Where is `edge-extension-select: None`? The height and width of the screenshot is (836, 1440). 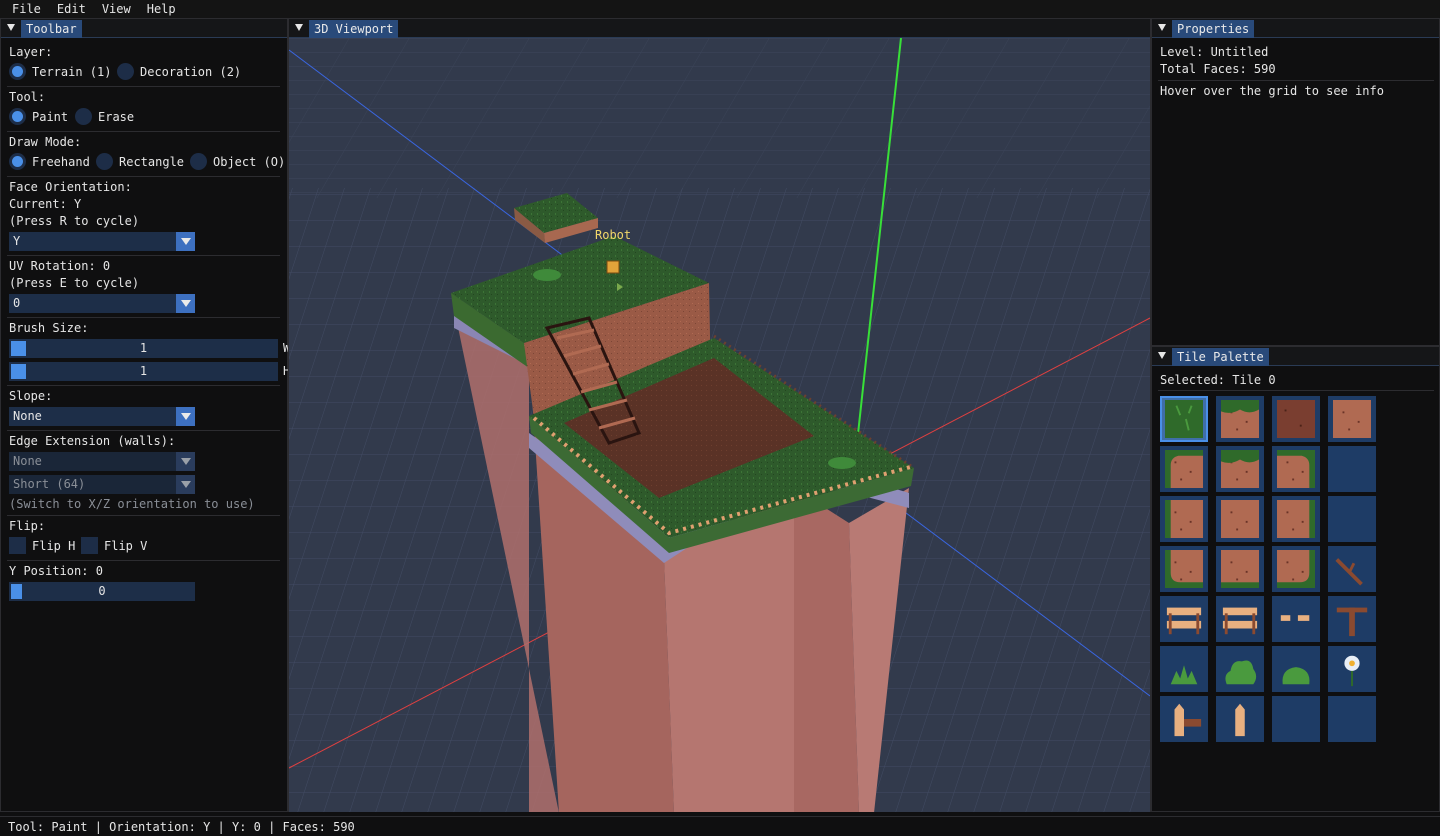
edge-extension-select: None is located at coordinates (102, 461).